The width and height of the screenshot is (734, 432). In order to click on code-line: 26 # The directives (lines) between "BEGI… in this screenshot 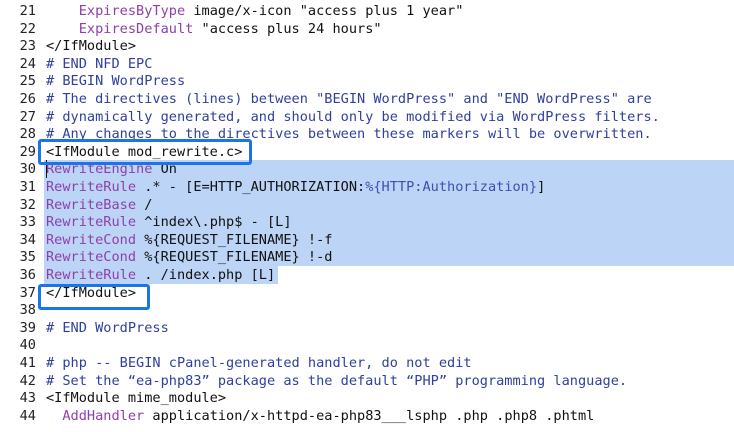, I will do `click(367, 99)`.